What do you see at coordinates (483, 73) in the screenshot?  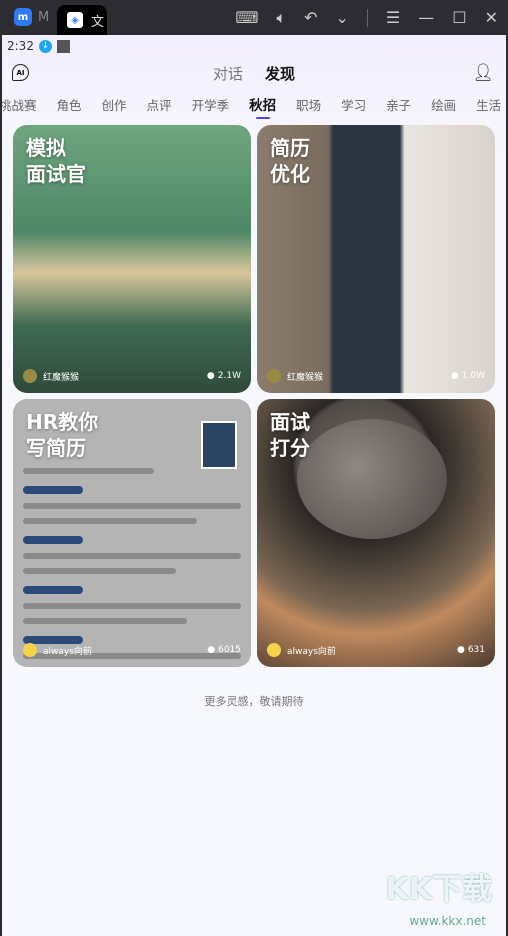 I see `user-icon: 👤︎` at bounding box center [483, 73].